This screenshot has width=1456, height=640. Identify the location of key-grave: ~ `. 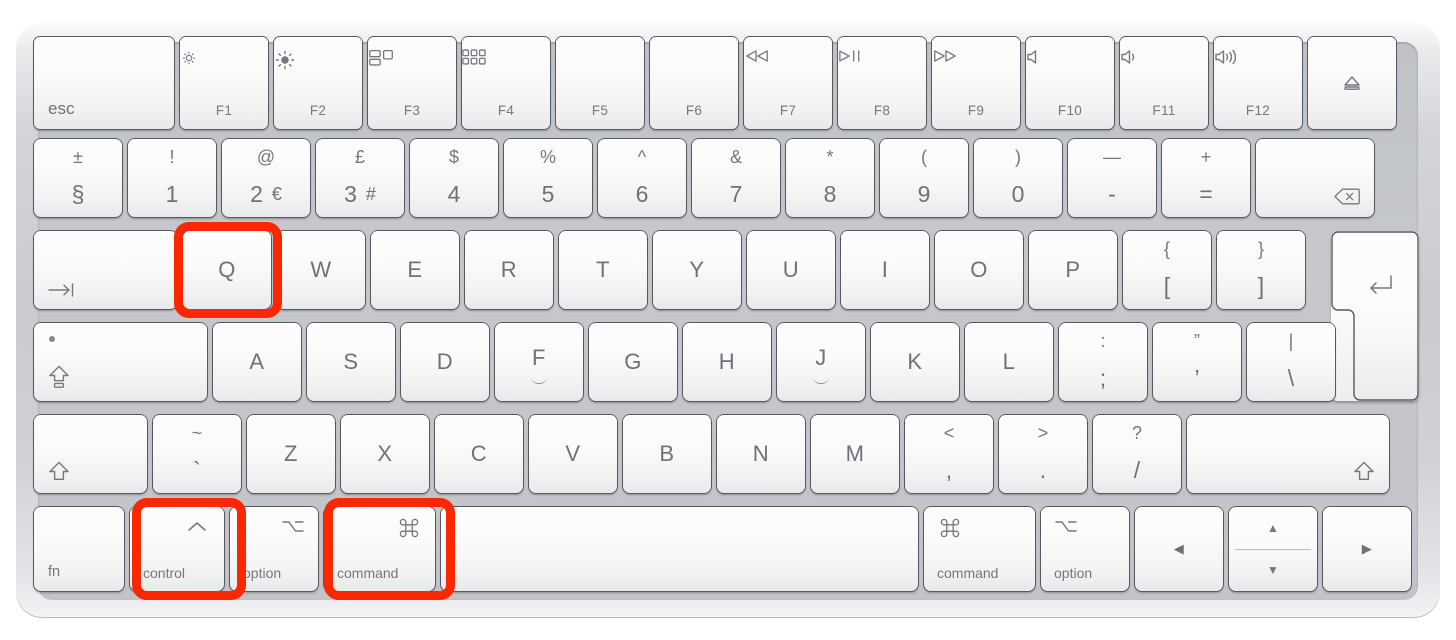
(197, 454).